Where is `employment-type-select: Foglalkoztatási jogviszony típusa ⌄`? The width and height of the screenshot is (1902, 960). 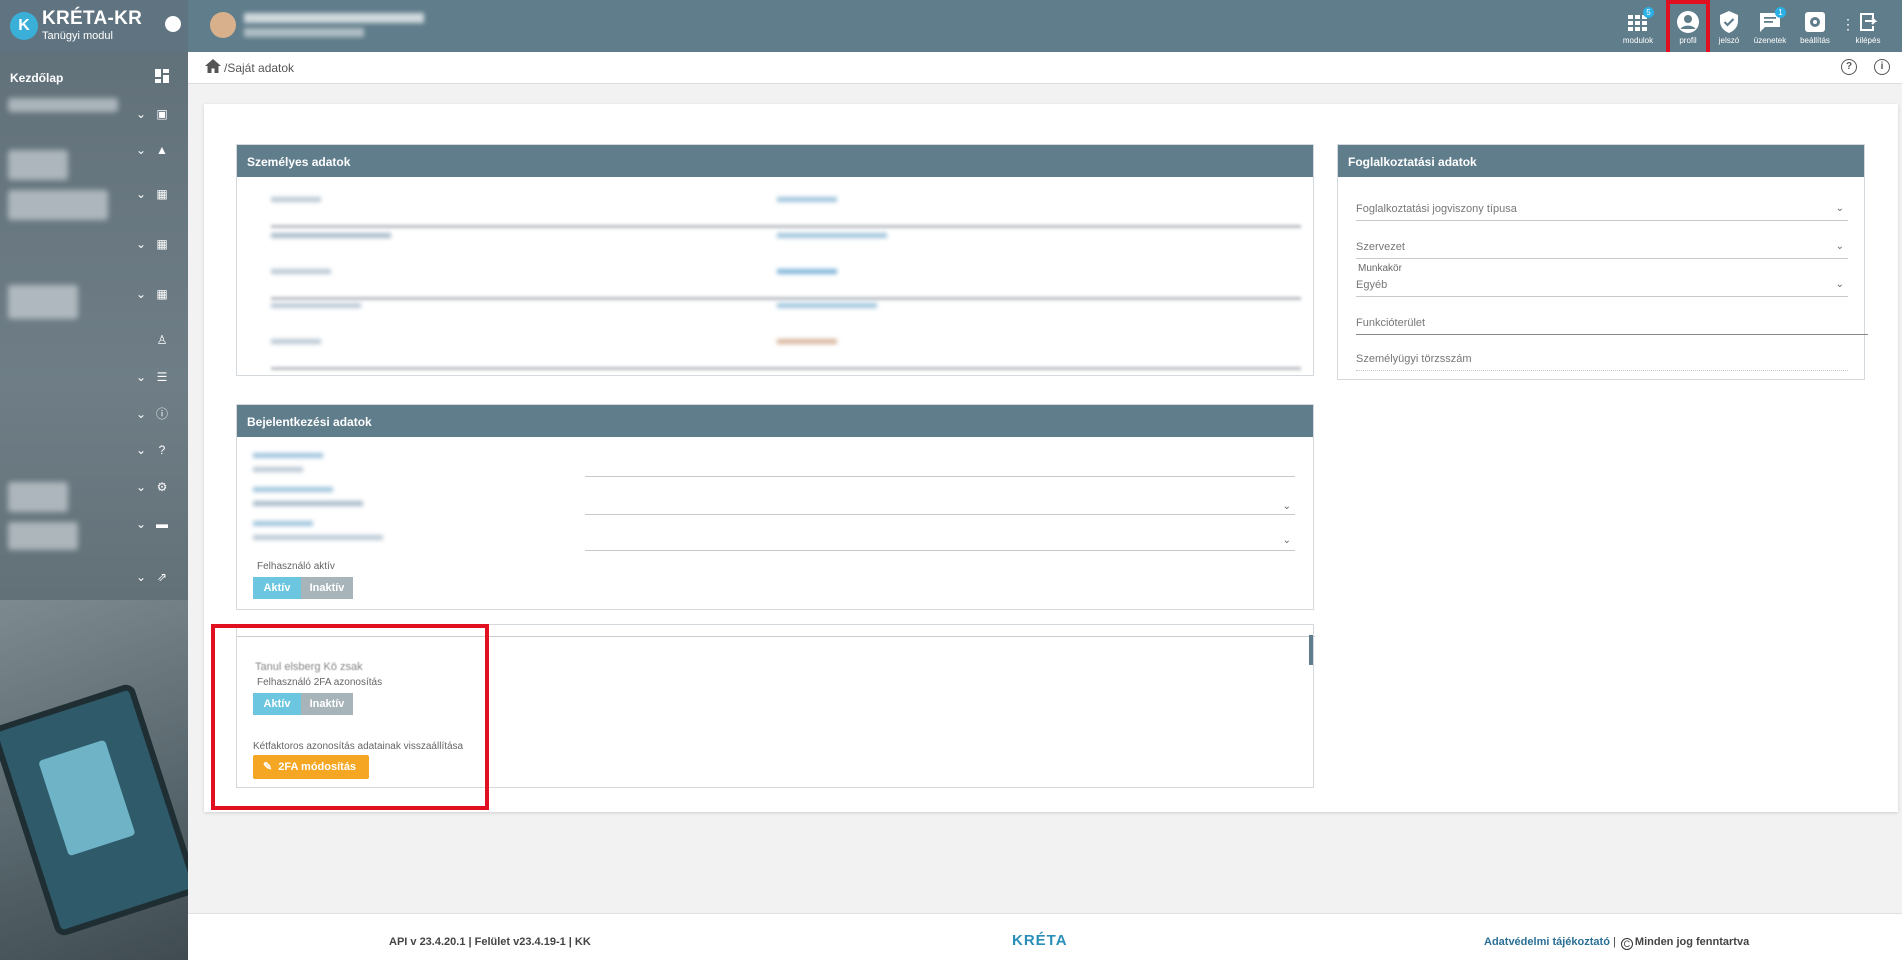
employment-type-select: Foglalkoztatási jogviszony típusa ⌄ is located at coordinates (1602, 212).